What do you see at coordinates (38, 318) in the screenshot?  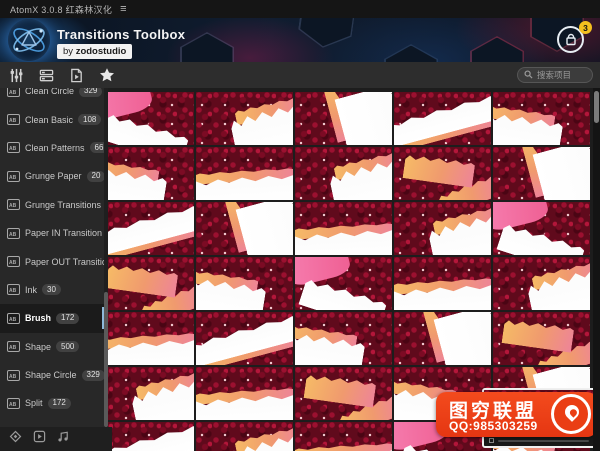 I see `sidebar-item-label: Brush` at bounding box center [38, 318].